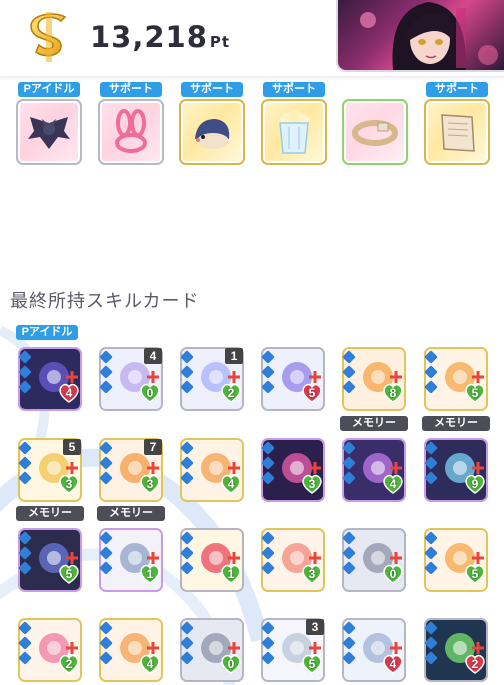 This screenshot has height=685, width=504. What do you see at coordinates (393, 664) in the screenshot?
I see `card-cost-badge: 4` at bounding box center [393, 664].